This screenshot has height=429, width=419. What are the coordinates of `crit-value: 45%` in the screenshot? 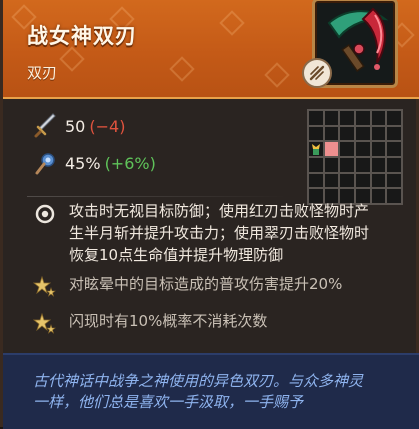 It's located at (83, 163).